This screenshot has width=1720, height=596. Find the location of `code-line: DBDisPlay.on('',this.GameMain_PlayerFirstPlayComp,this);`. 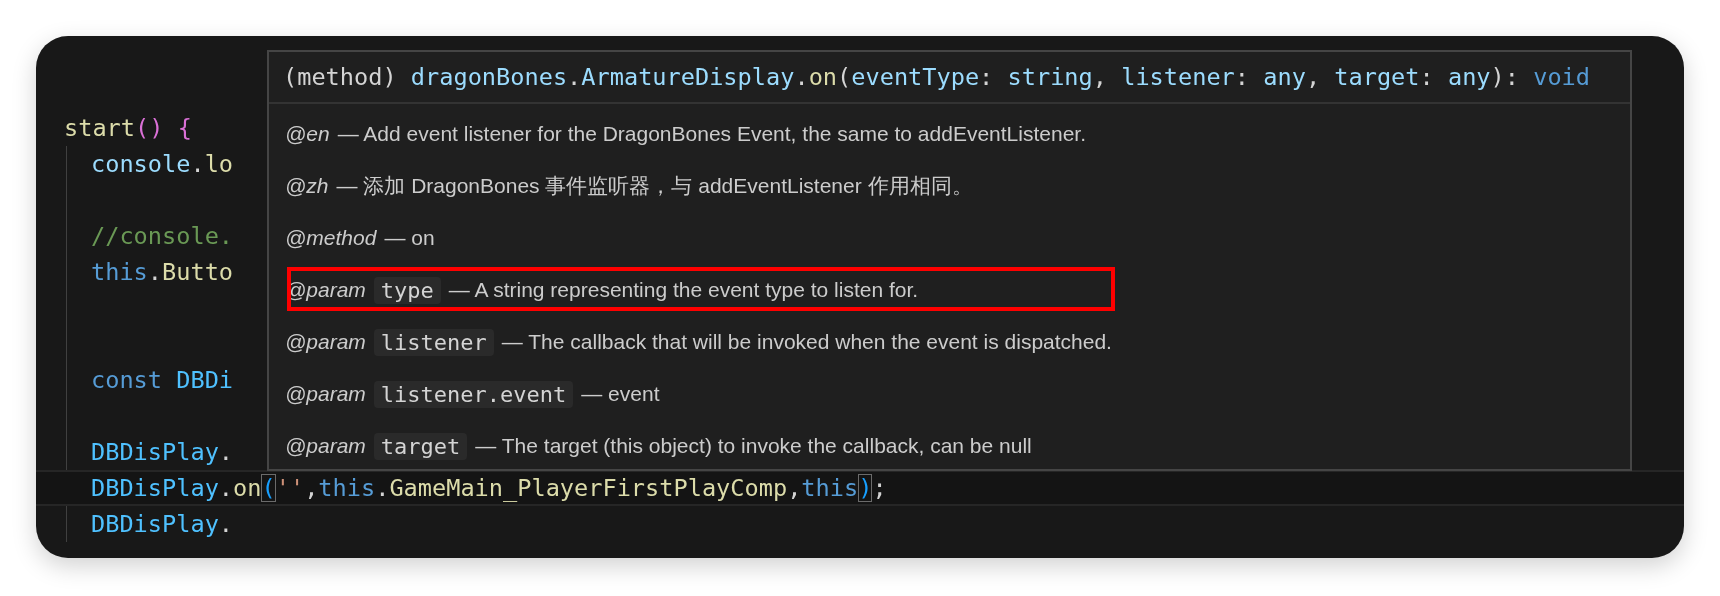

code-line: DBDisPlay.on('',this.GameMain_PlayerFirstPlayComp,this); is located at coordinates (489, 488).